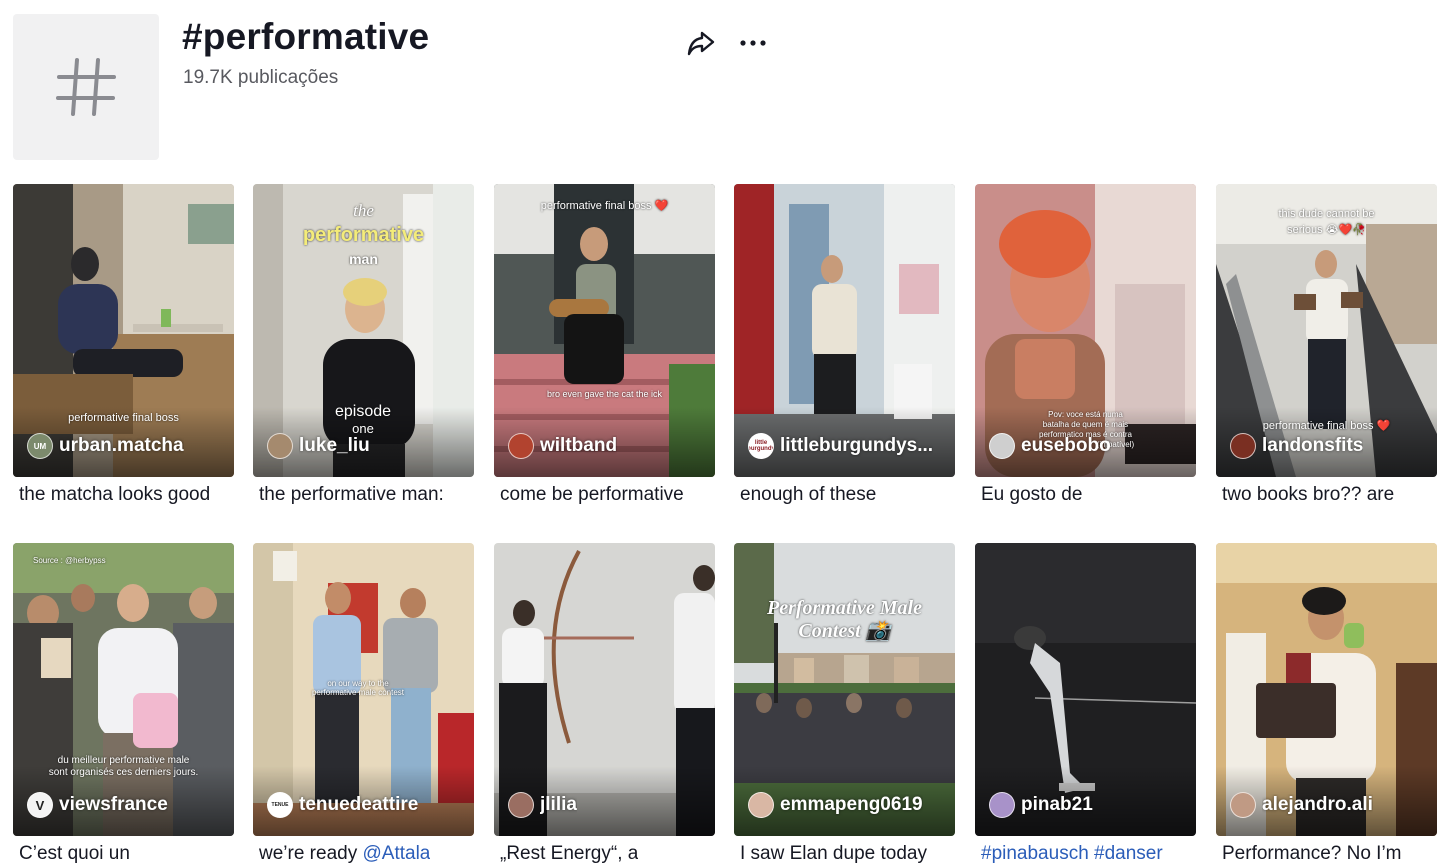 The height and width of the screenshot is (868, 1456). What do you see at coordinates (808, 495) in the screenshot?
I see `video-description: enough of these` at bounding box center [808, 495].